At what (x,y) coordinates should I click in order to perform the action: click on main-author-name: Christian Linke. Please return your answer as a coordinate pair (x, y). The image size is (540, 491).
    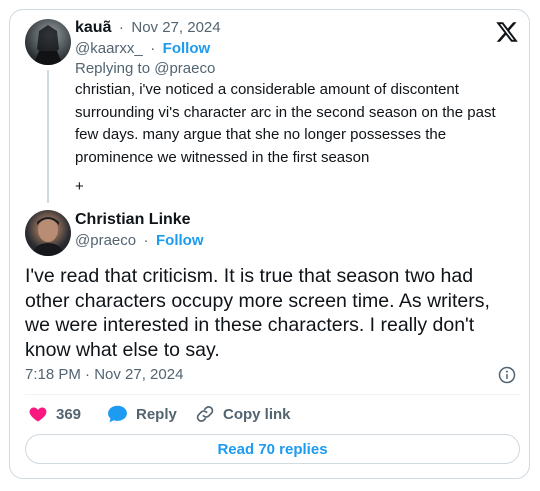
    Looking at the image, I should click on (133, 219).